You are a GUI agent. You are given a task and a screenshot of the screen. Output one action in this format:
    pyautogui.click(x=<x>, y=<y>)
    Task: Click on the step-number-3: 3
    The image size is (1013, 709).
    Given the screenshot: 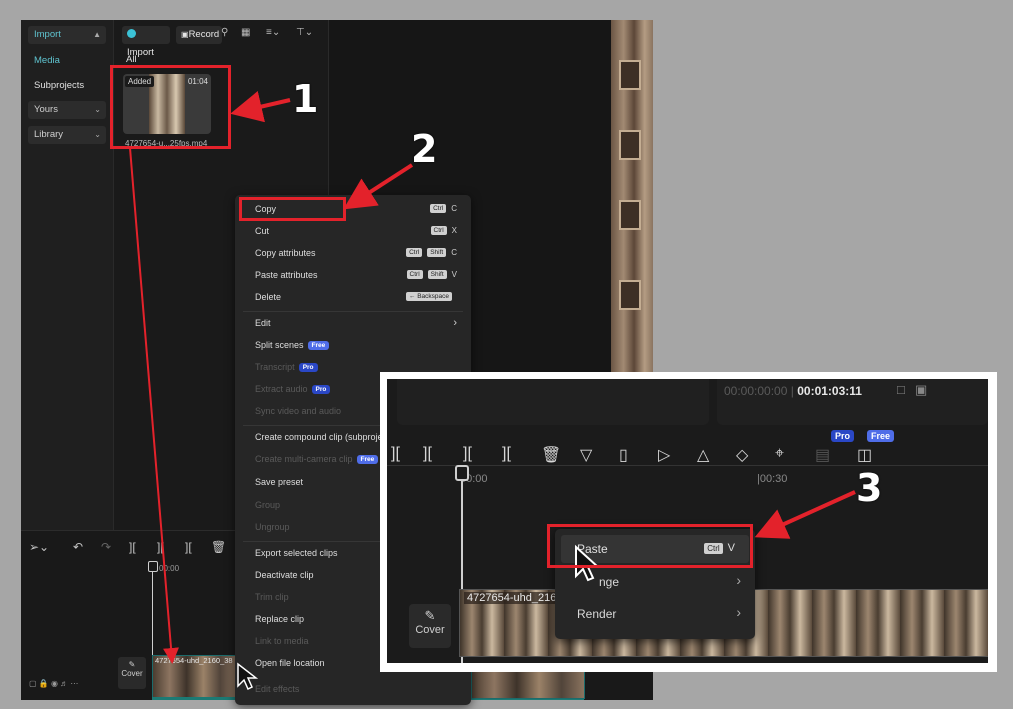 What is the action you would take?
    pyautogui.click(x=869, y=488)
    